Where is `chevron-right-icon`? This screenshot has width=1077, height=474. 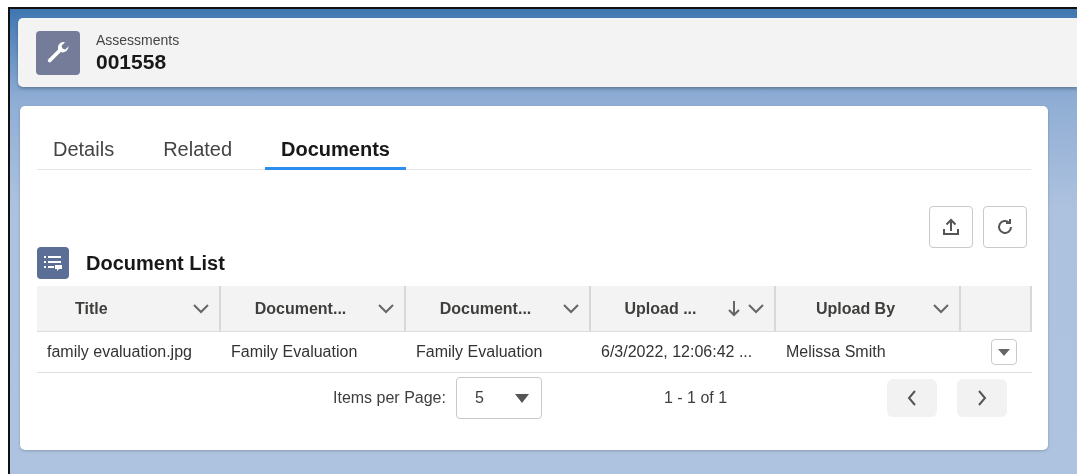
chevron-right-icon is located at coordinates (982, 398).